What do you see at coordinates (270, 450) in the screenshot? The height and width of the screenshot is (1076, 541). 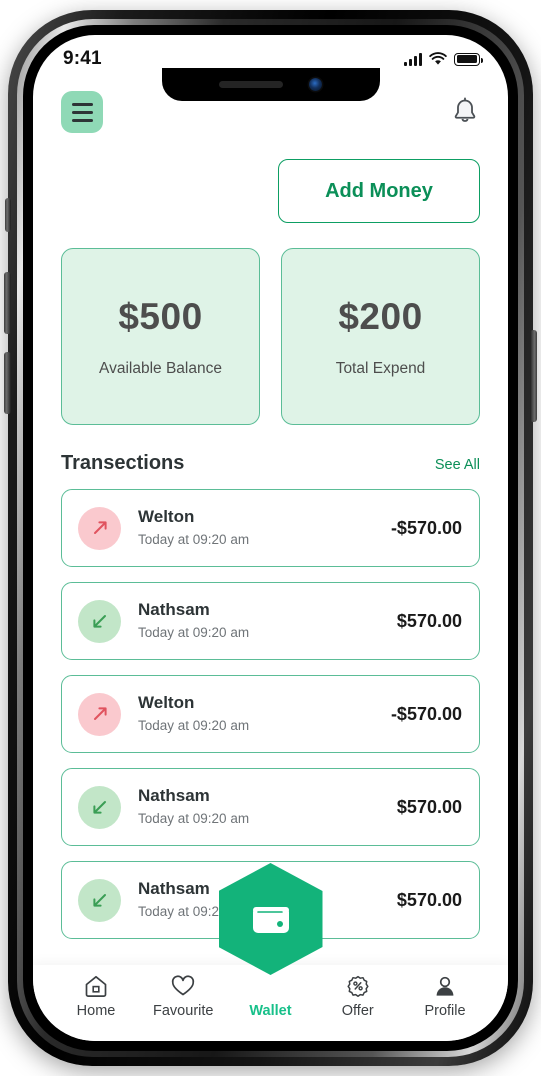 I see `transactions-header: Transections See All` at bounding box center [270, 450].